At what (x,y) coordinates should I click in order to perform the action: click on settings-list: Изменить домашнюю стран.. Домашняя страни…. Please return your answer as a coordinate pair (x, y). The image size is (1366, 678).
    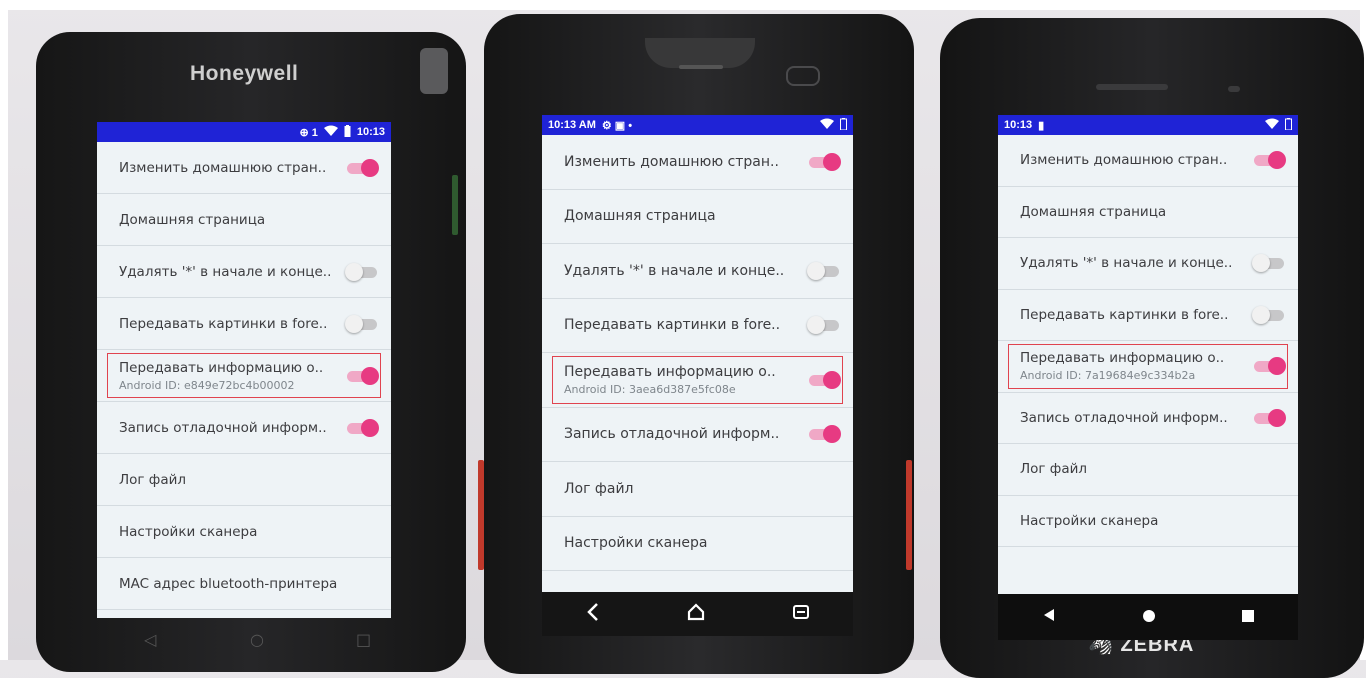
    Looking at the image, I should click on (1148, 341).